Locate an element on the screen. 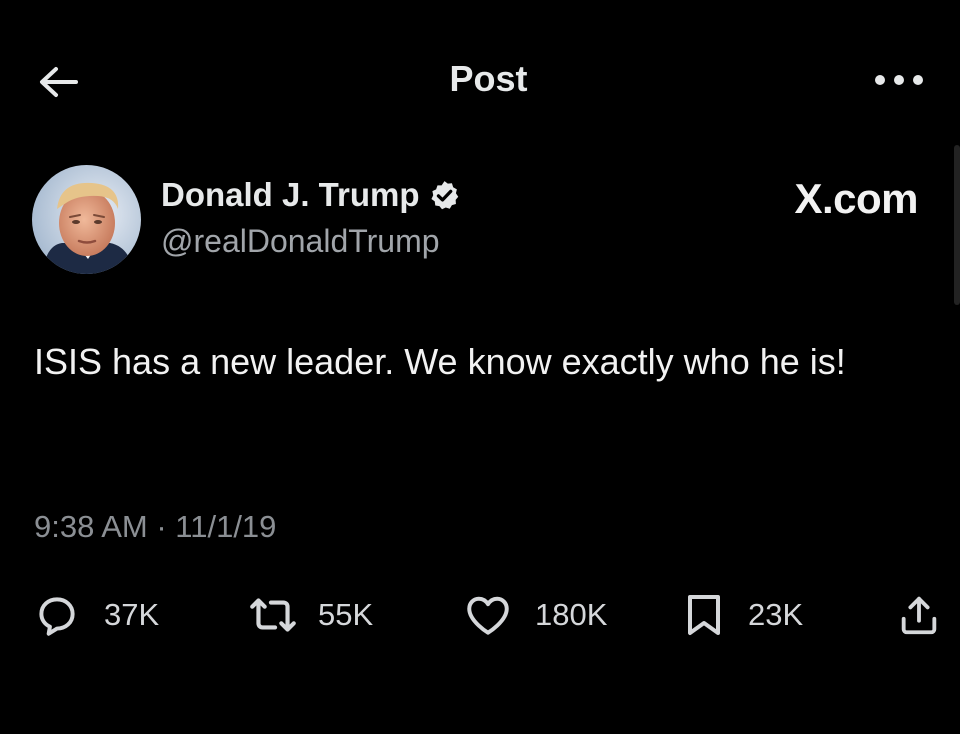  avatar-image is located at coordinates (86, 219).